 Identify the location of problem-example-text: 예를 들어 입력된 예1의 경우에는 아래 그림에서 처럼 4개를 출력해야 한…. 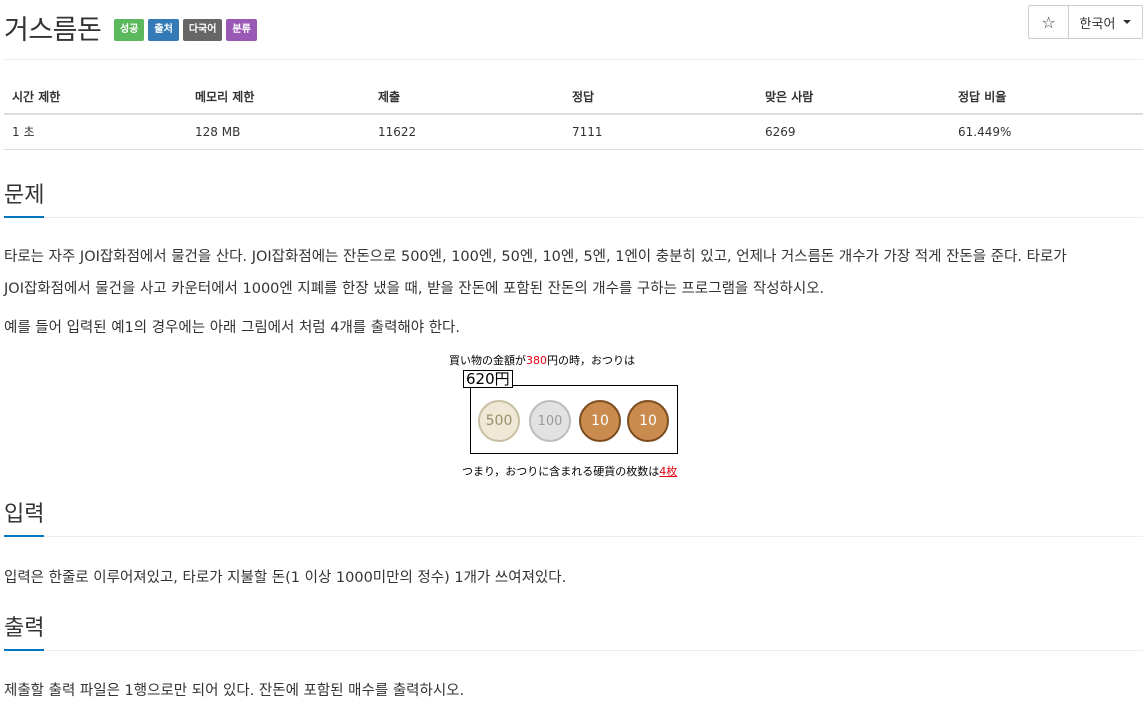
(232, 328).